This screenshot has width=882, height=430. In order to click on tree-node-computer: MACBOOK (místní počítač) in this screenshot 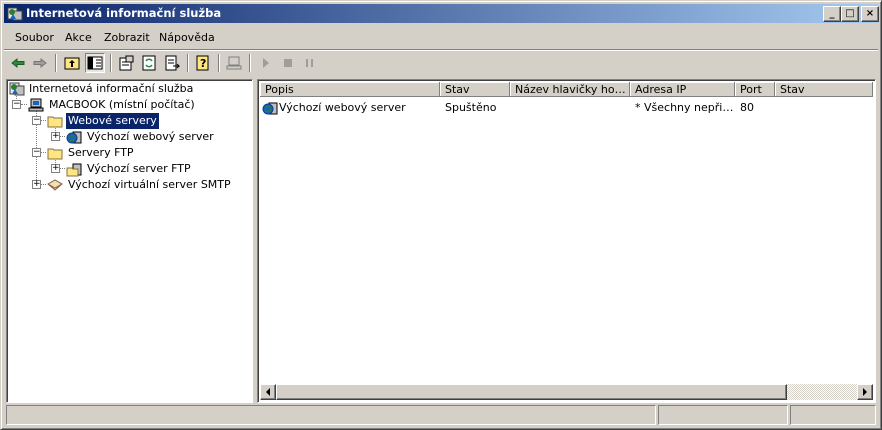, I will do `click(138, 105)`.